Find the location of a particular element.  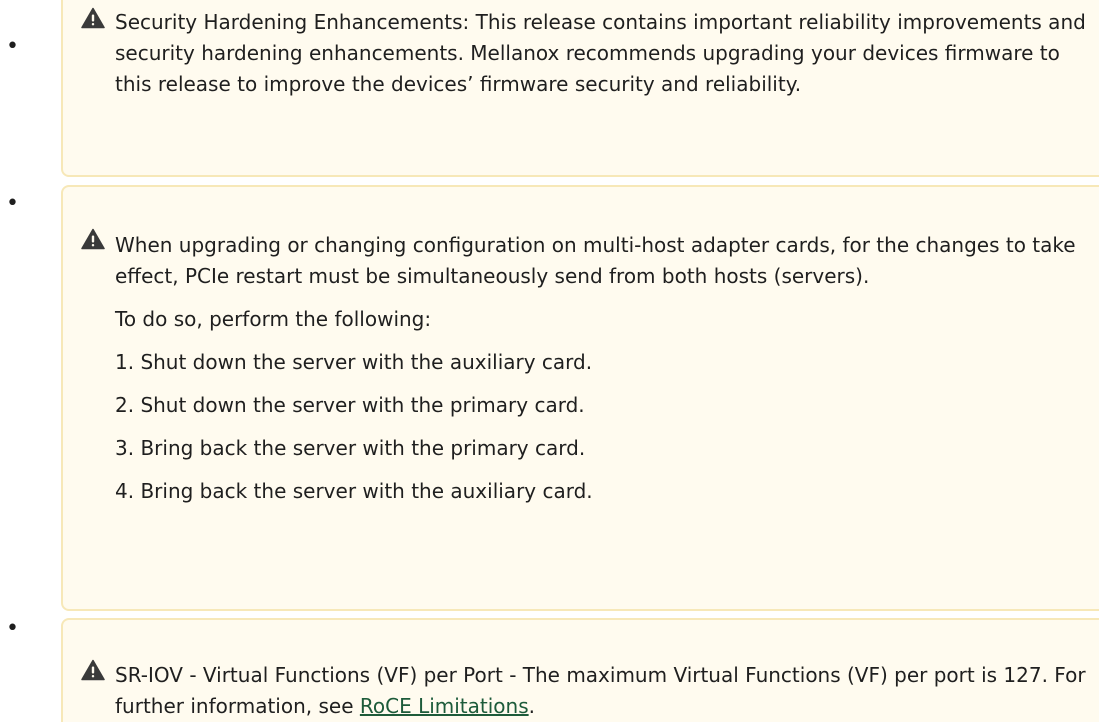

note-text-after-link: . is located at coordinates (531, 706).